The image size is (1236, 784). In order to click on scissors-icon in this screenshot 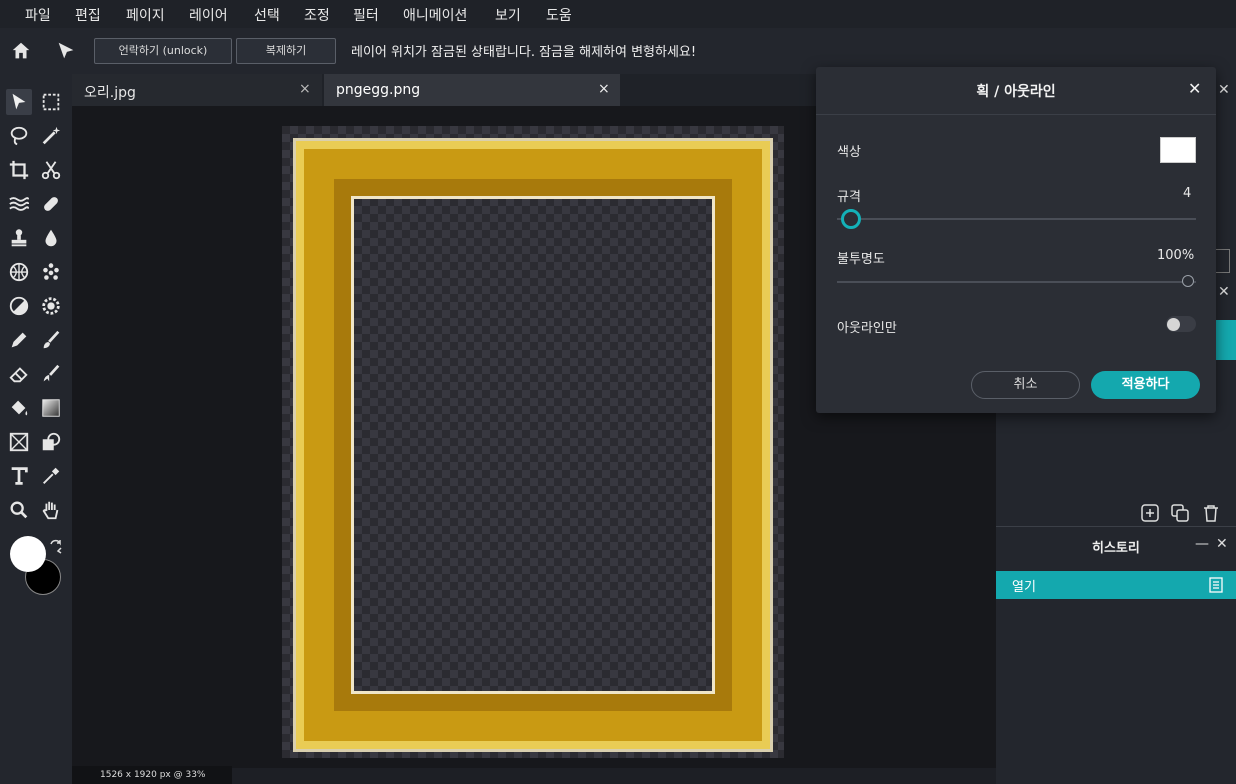, I will do `click(51, 170)`.